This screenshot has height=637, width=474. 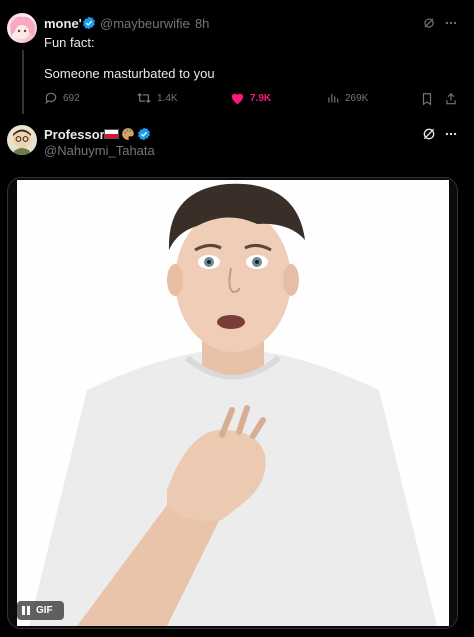 I want to click on views-button: 269K, so click(x=347, y=98).